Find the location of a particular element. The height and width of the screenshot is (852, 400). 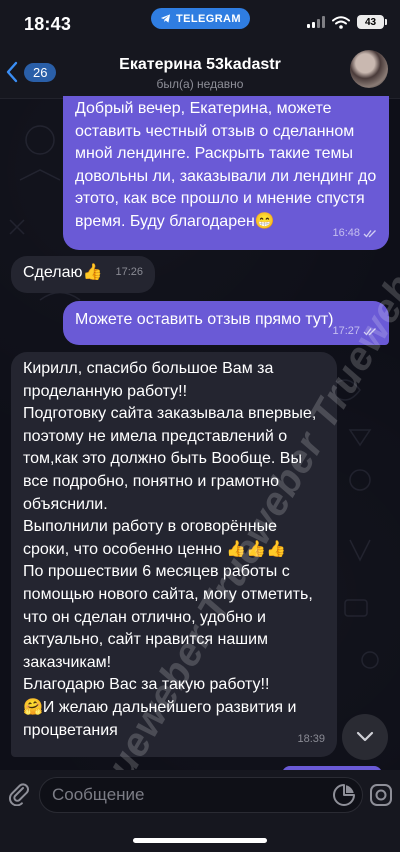

message-meta: 18:39 is located at coordinates (311, 739).